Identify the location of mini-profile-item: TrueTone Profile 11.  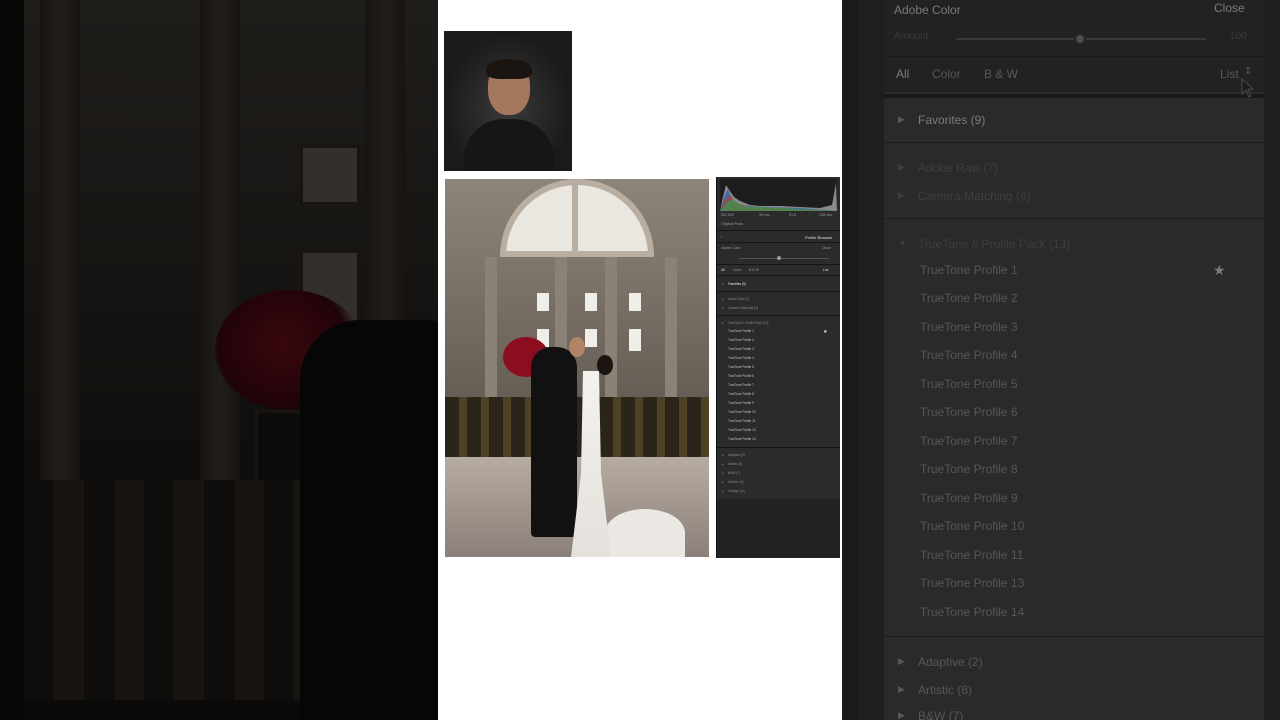
(741, 421).